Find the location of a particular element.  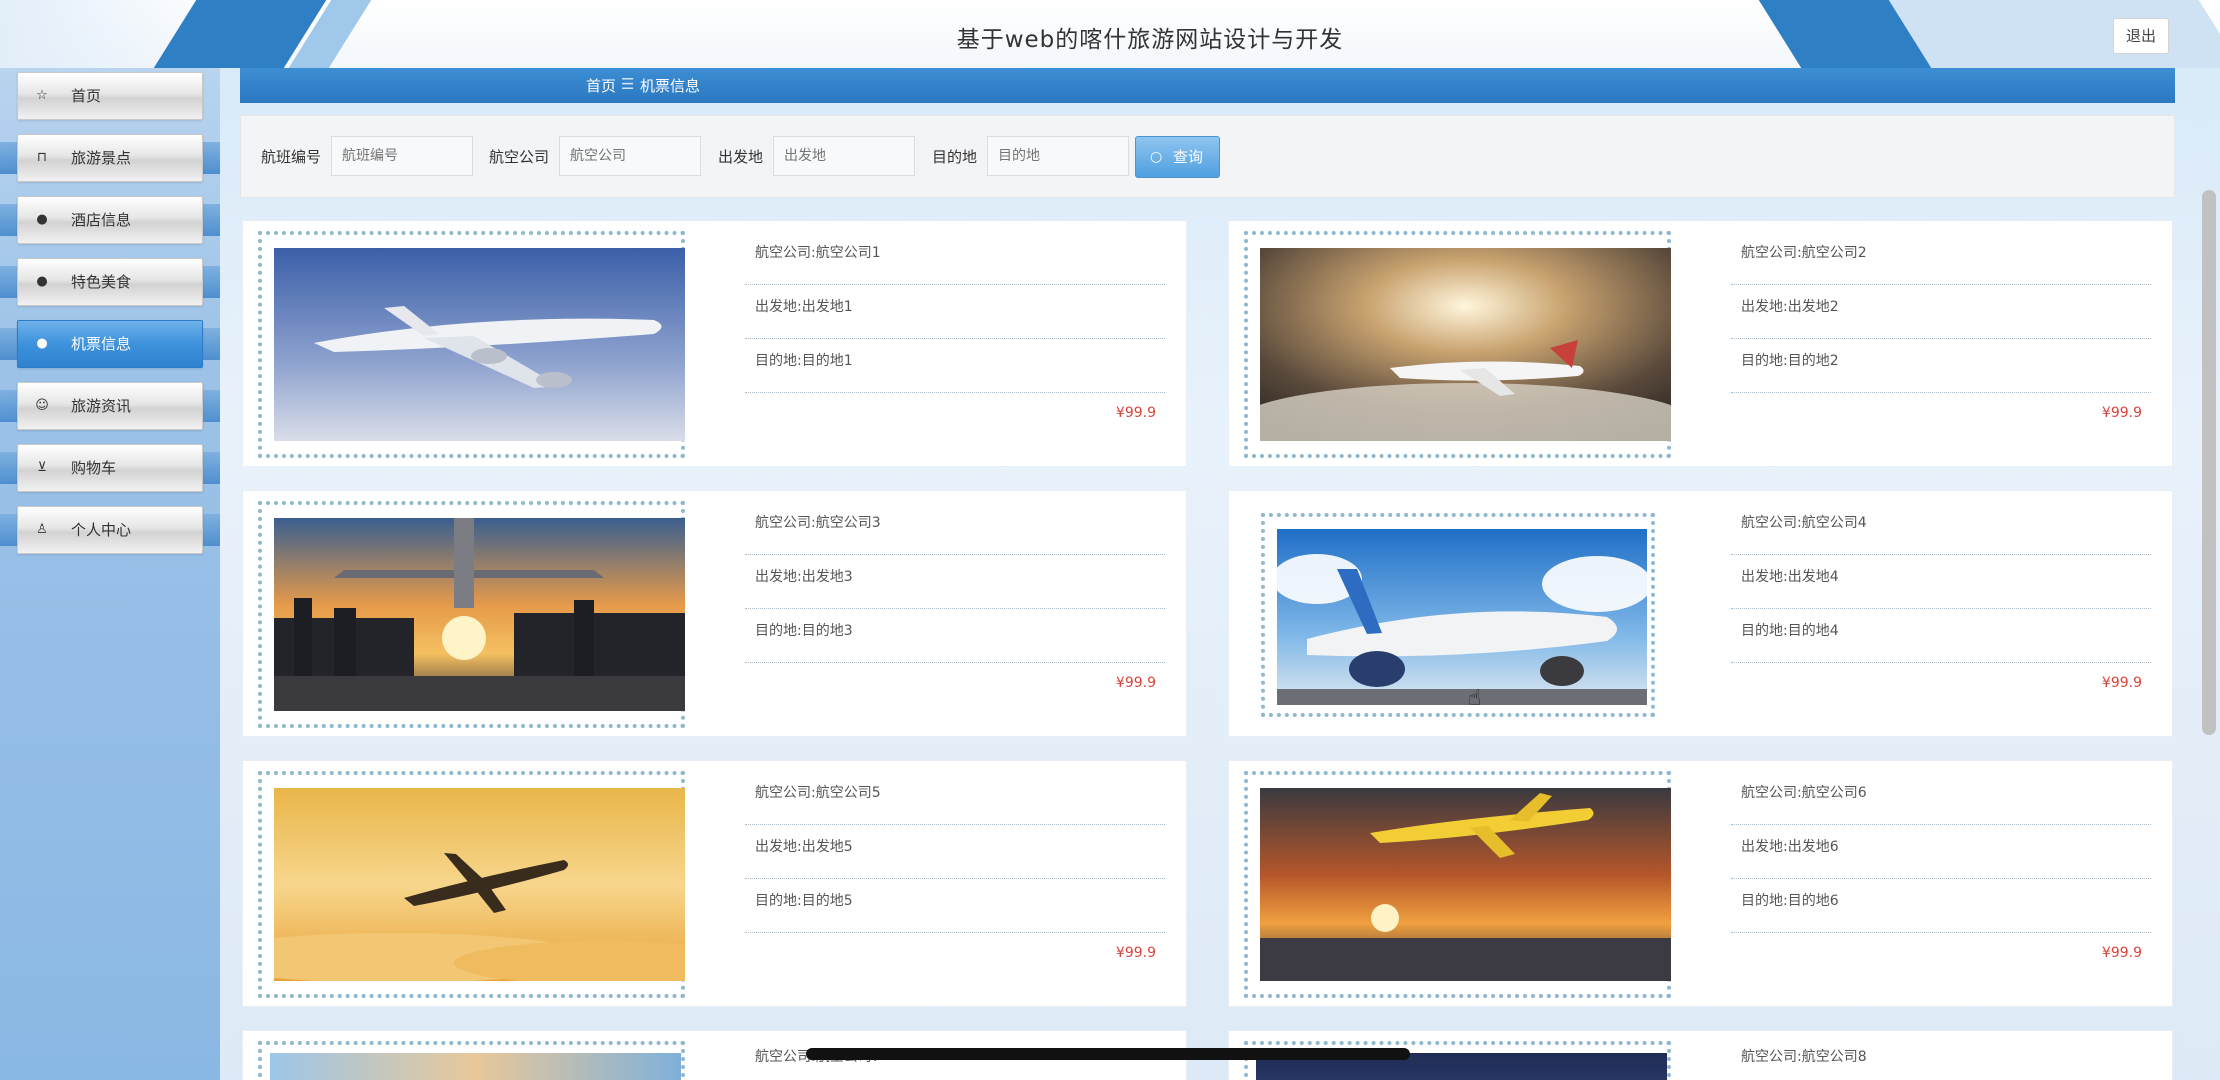

origin-text: 出发地:出发地4 is located at coordinates (1941, 582).